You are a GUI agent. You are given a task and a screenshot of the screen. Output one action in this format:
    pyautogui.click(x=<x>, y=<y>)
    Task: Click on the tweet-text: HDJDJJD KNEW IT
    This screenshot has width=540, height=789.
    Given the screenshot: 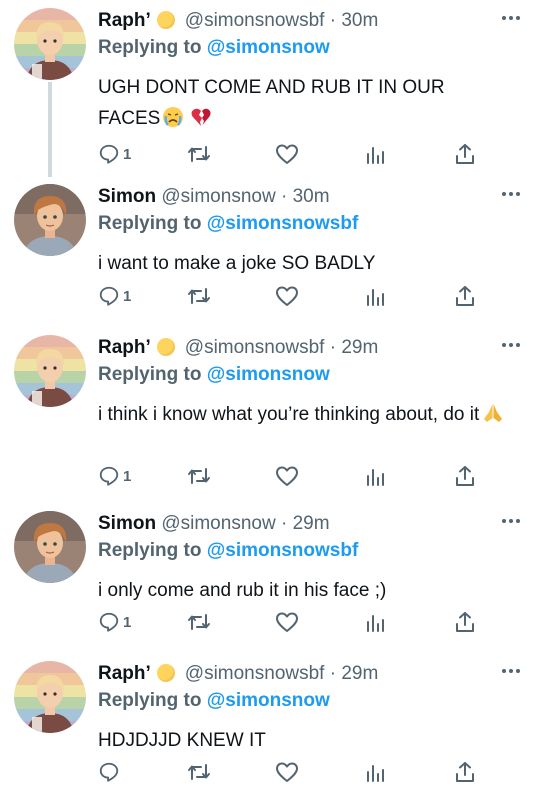 What is the action you would take?
    pyautogui.click(x=303, y=740)
    